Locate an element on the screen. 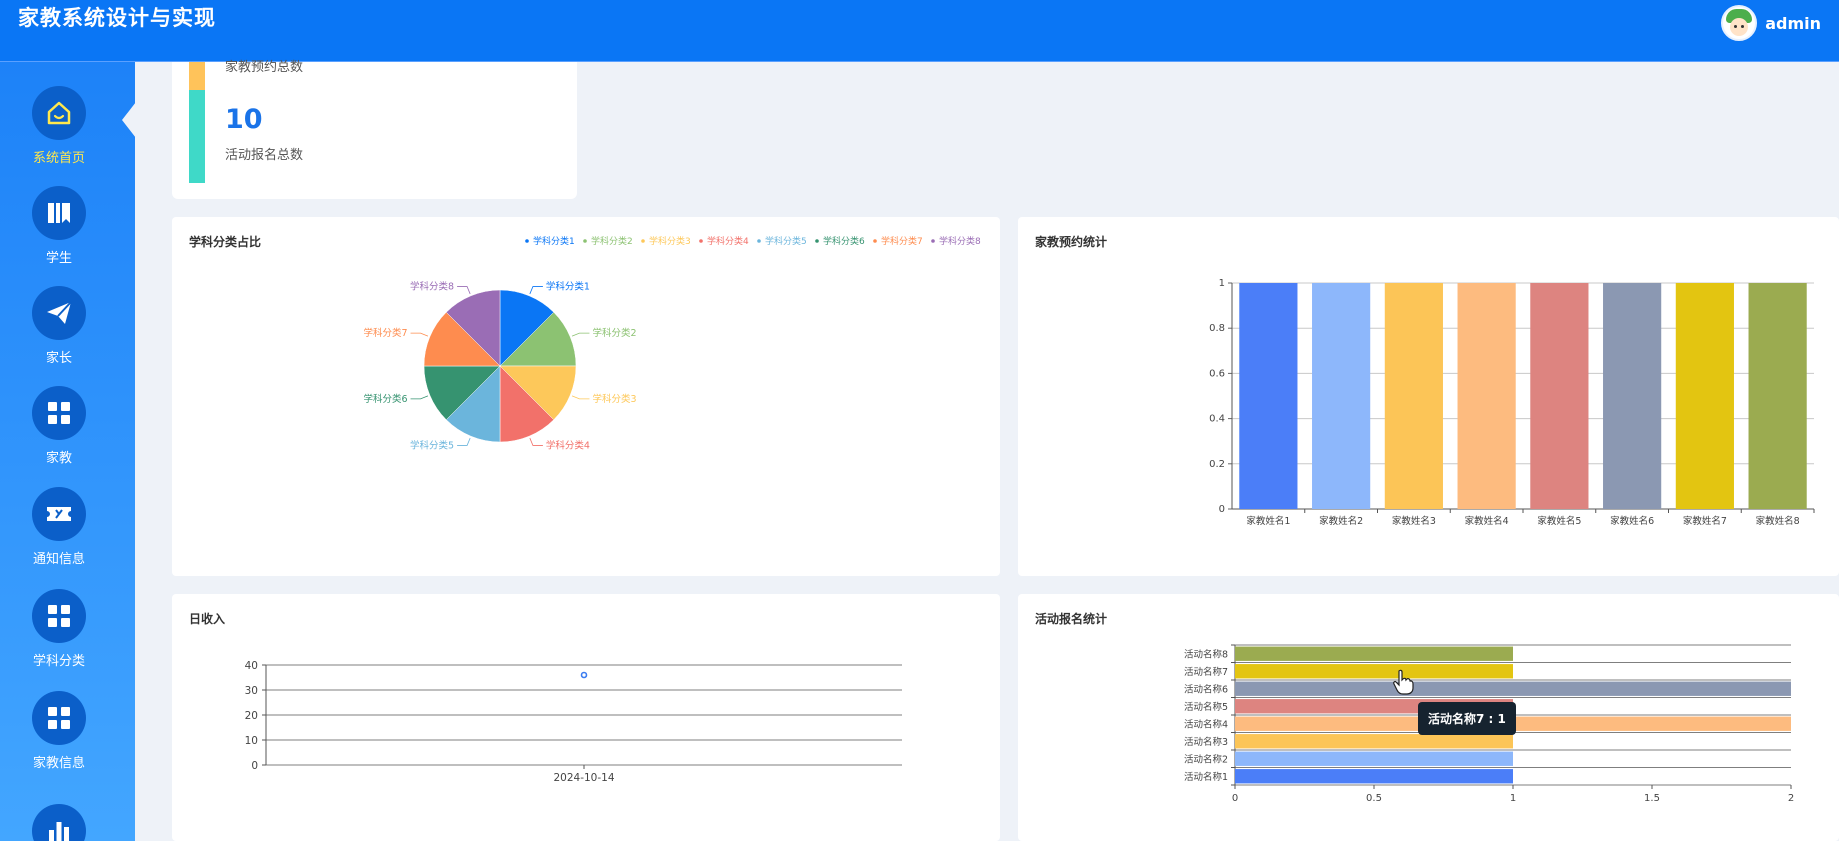  y-tick-label: 0.4 is located at coordinates (1217, 419).